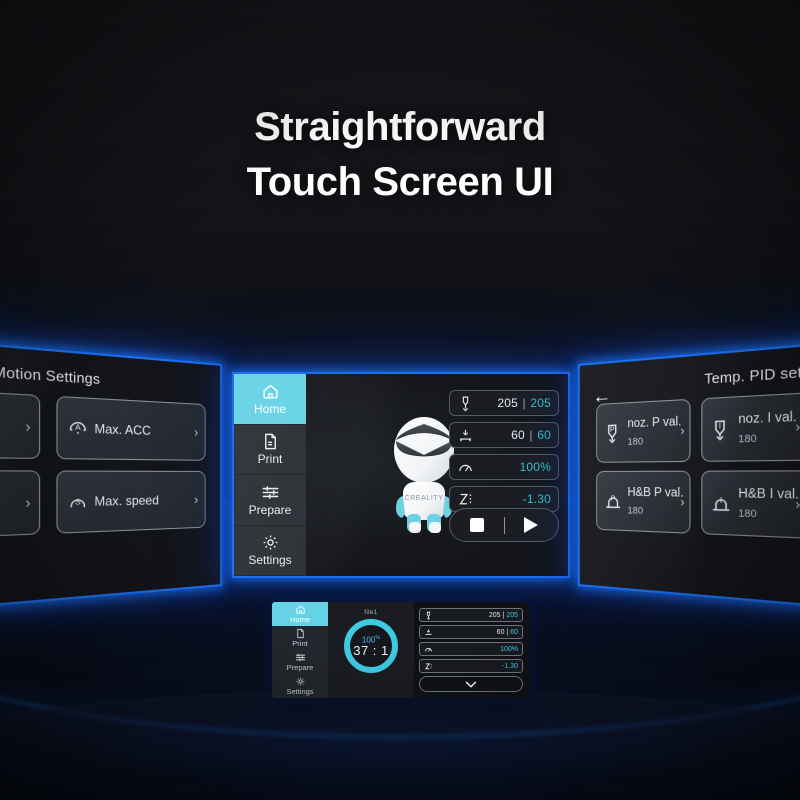 This screenshot has width=800, height=800. Describe the element at coordinates (50, 375) in the screenshot. I see `motion-settings-title: Motion Settings` at that location.